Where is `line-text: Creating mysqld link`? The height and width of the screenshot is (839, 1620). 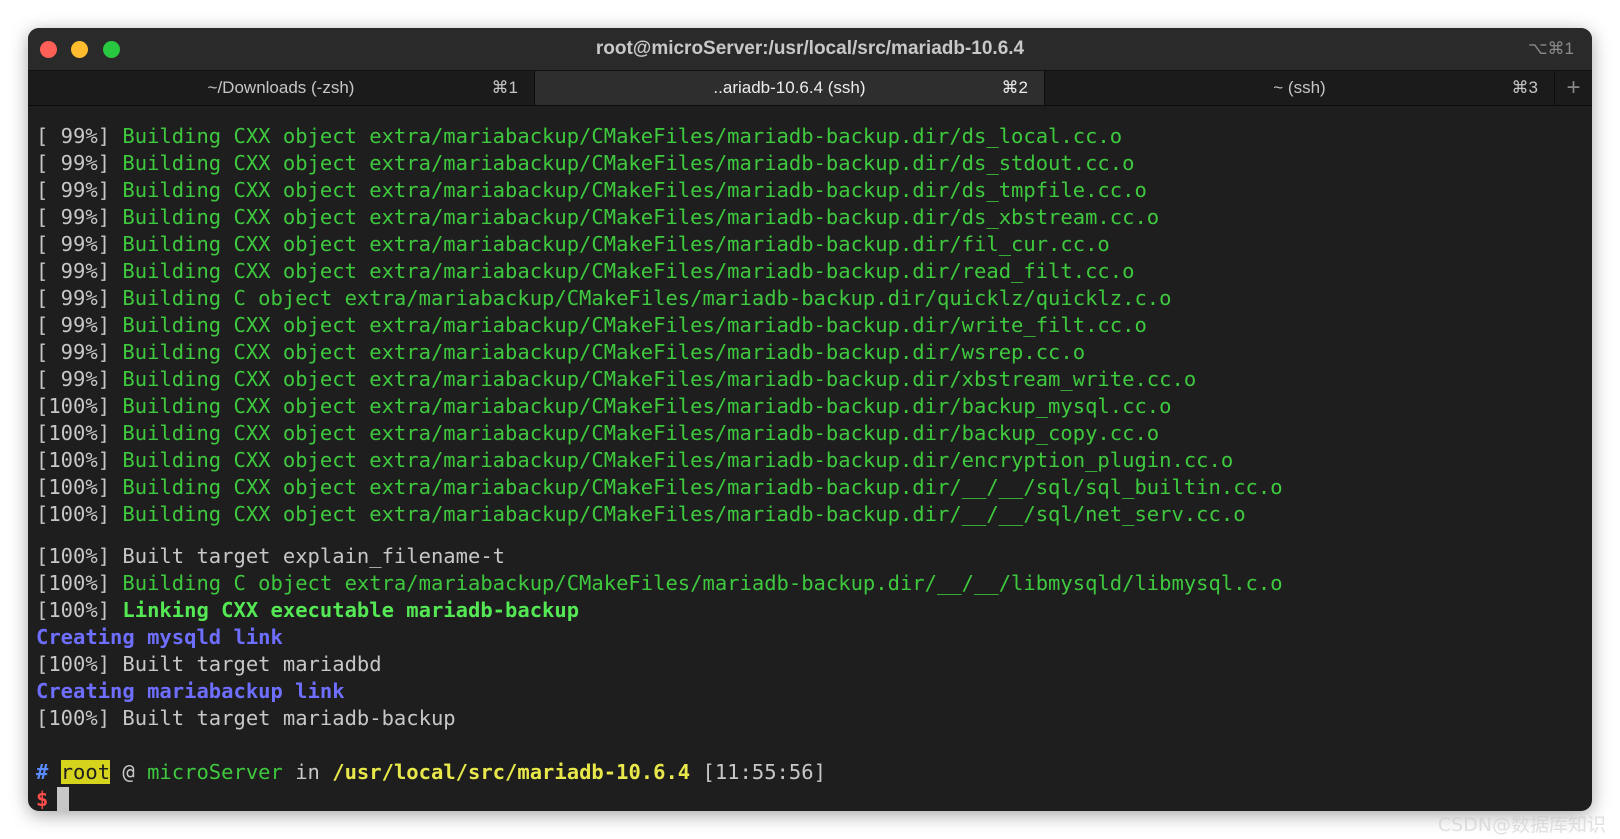
line-text: Creating mysqld link is located at coordinates (159, 637).